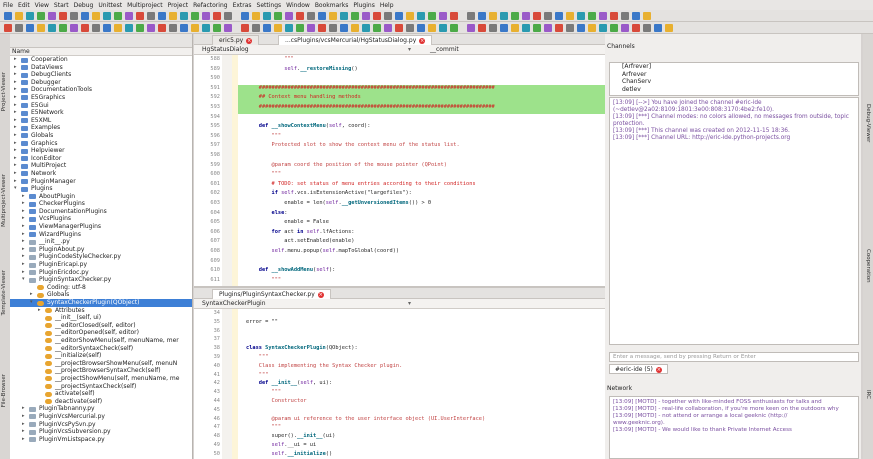 This screenshot has width=873, height=459. What do you see at coordinates (868, 123) in the screenshot?
I see `tab-debug-viewer: Debug-Viewer` at bounding box center [868, 123].